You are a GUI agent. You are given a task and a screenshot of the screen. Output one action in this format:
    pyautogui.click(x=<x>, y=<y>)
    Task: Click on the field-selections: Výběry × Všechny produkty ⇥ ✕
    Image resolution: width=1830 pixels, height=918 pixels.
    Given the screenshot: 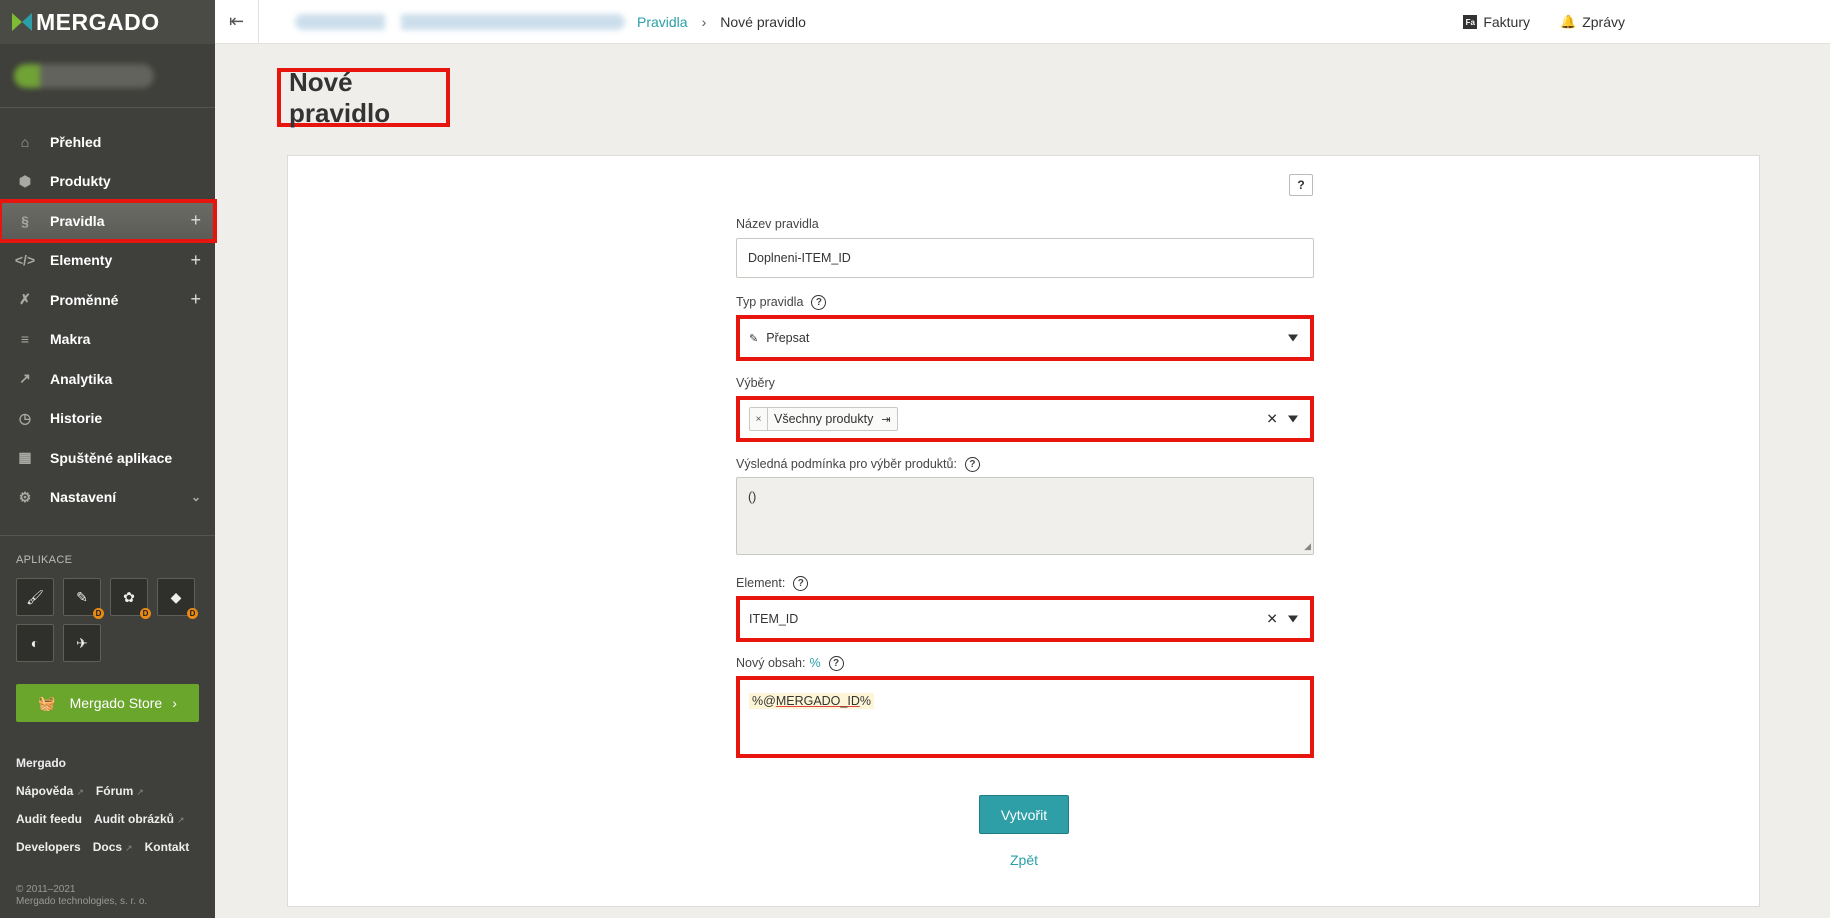 What is the action you would take?
    pyautogui.click(x=1025, y=408)
    